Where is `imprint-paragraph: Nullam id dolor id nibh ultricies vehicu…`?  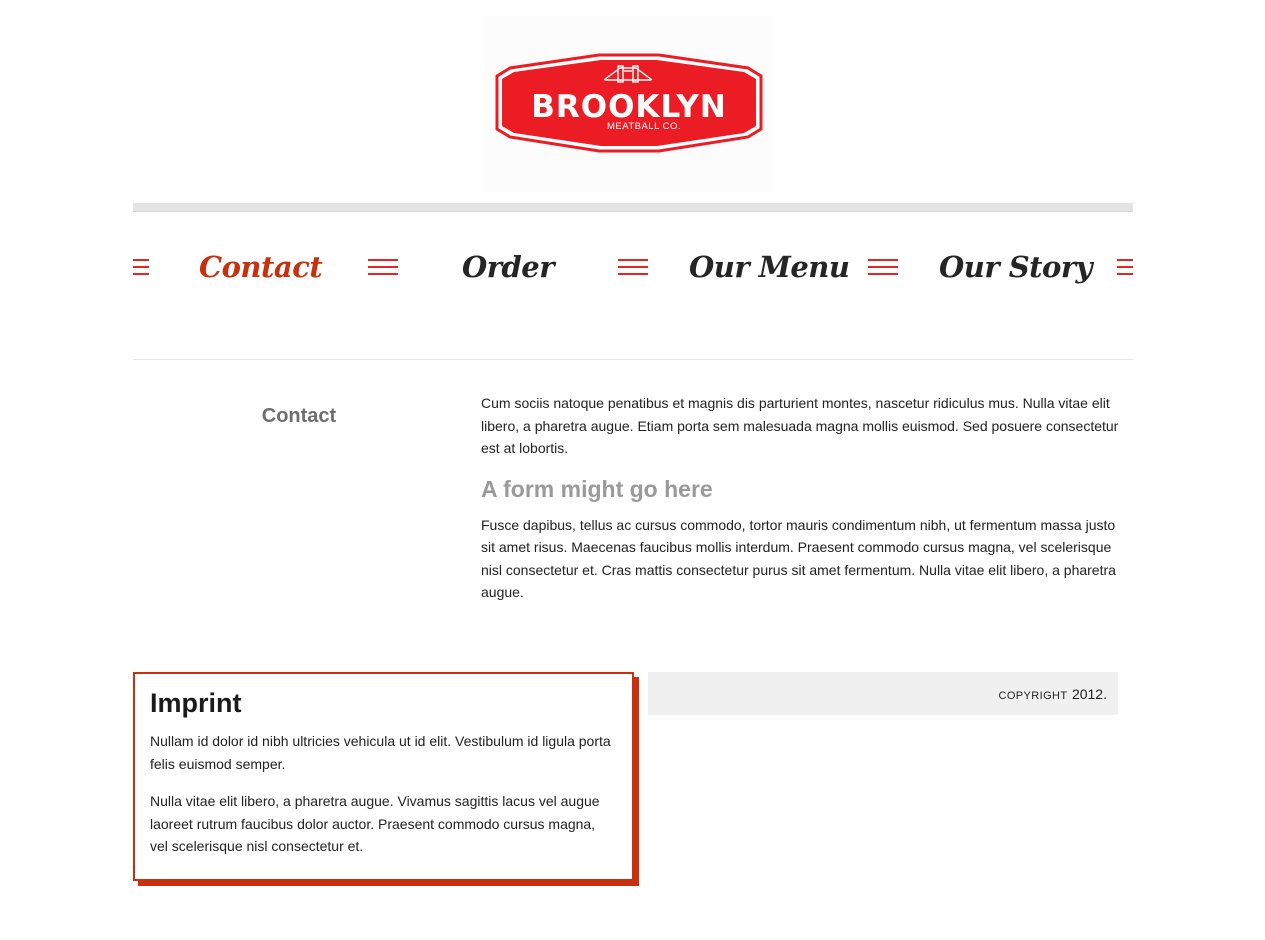
imprint-paragraph: Nullam id dolor id nibh ultricies vehicu… is located at coordinates (380, 752).